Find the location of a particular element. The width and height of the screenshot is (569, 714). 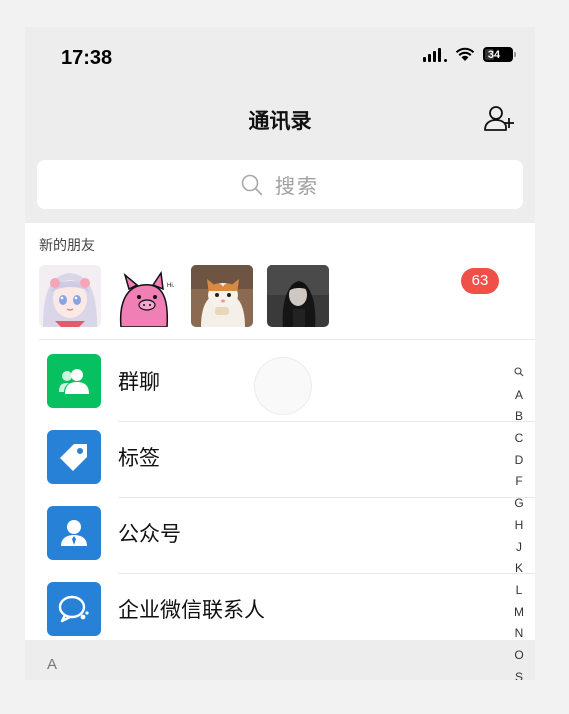

index-letter: D is located at coordinates (519, 461).